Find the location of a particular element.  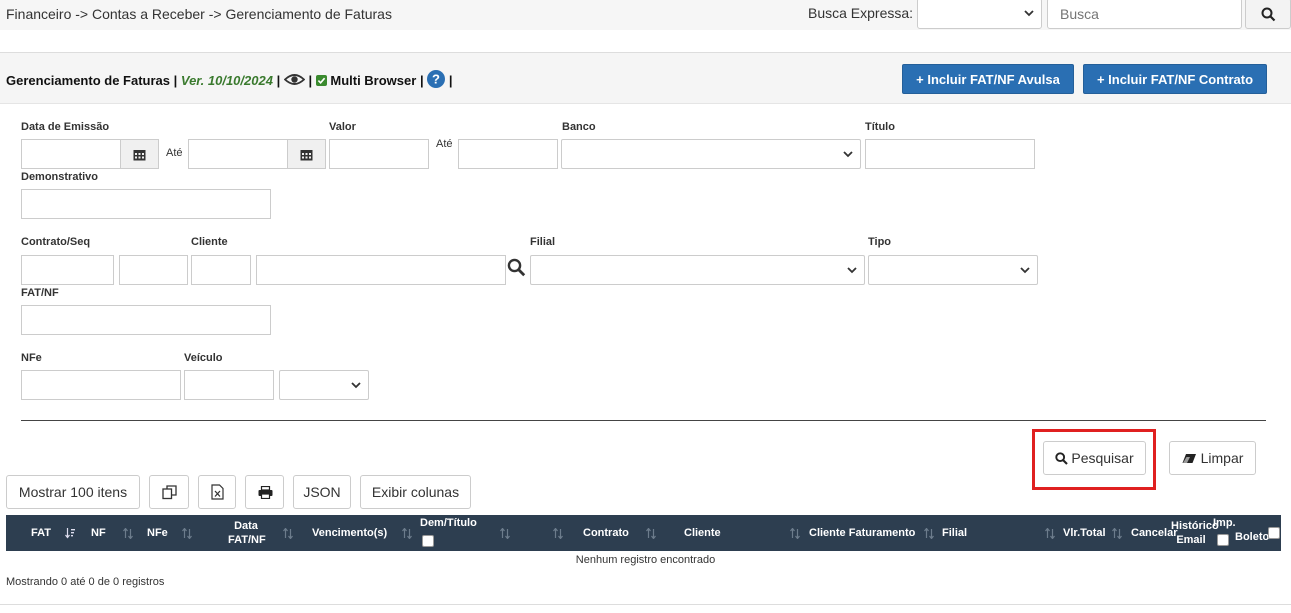

print-button is located at coordinates (264, 492).